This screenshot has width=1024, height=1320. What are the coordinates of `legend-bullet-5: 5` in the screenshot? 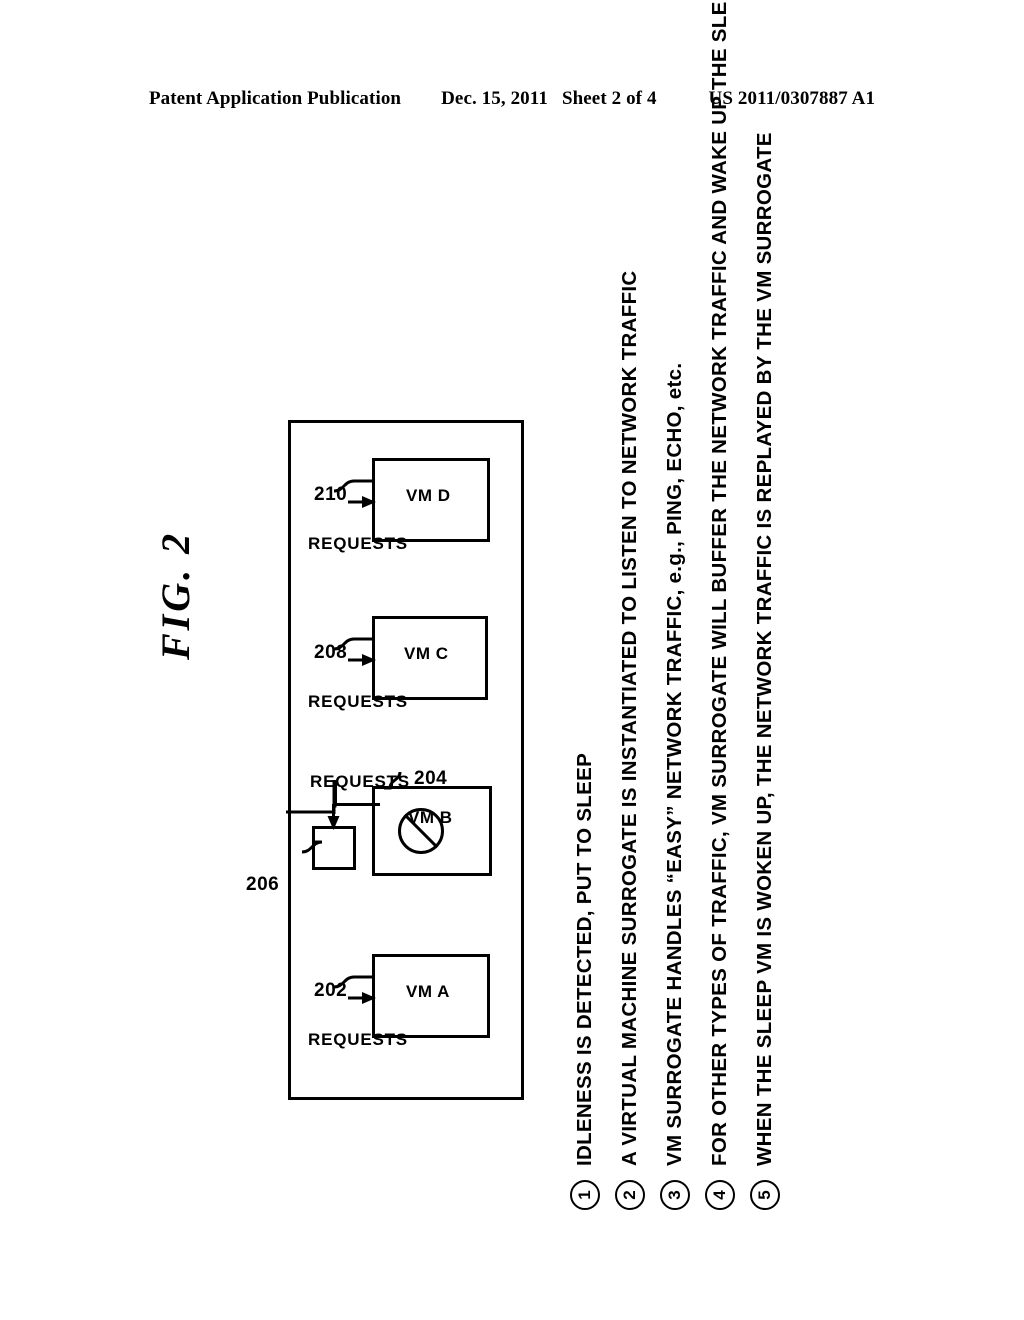 It's located at (765, 1195).